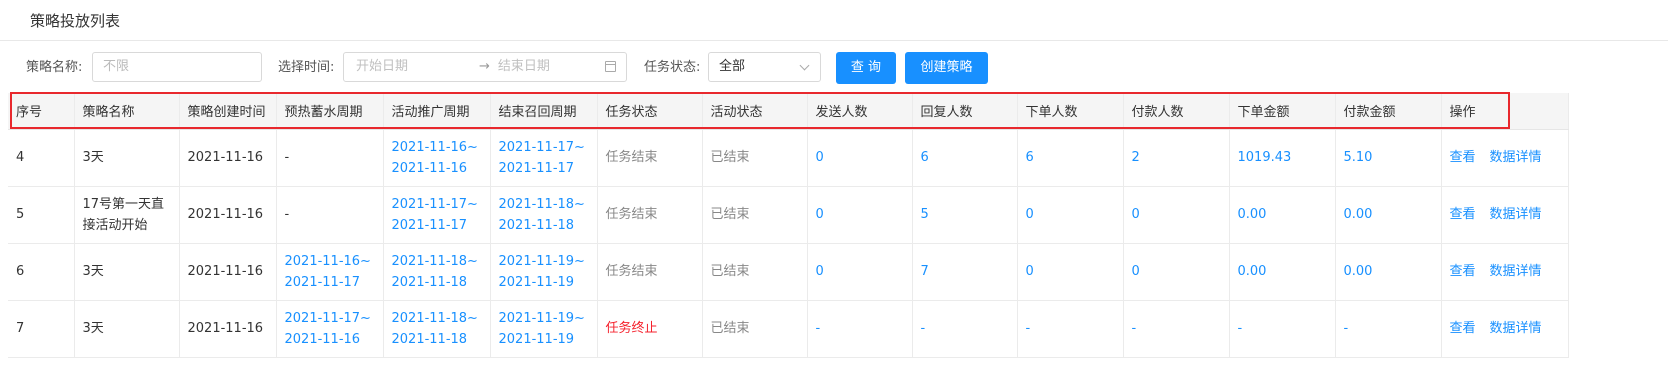  I want to click on cell-paid: 2, so click(1176, 158).